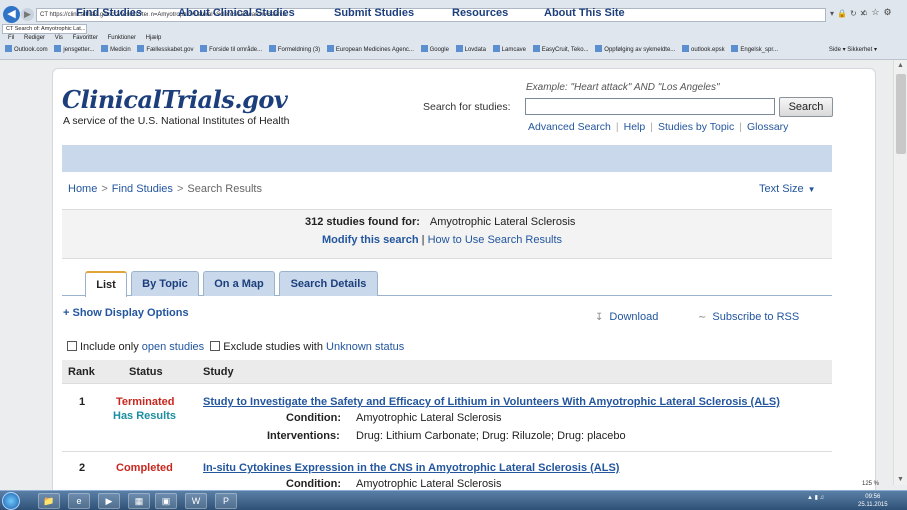  I want to click on network-icon: ▦, so click(139, 501).